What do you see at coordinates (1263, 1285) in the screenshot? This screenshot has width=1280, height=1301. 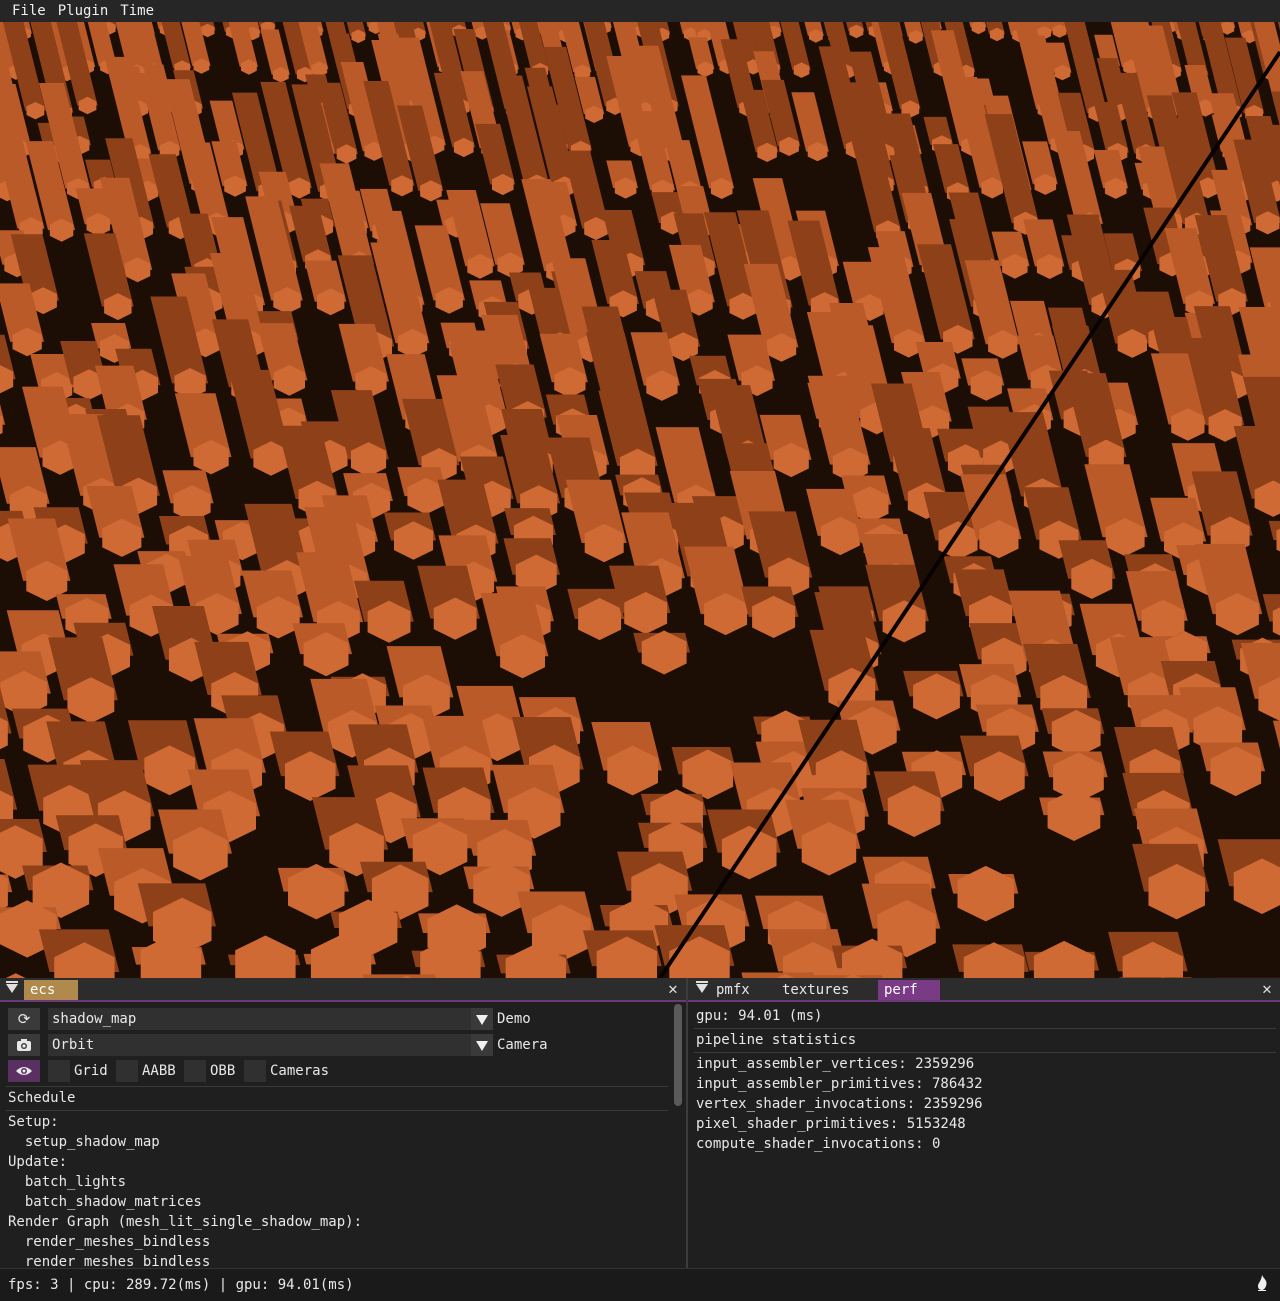 I see `flame-icon` at bounding box center [1263, 1285].